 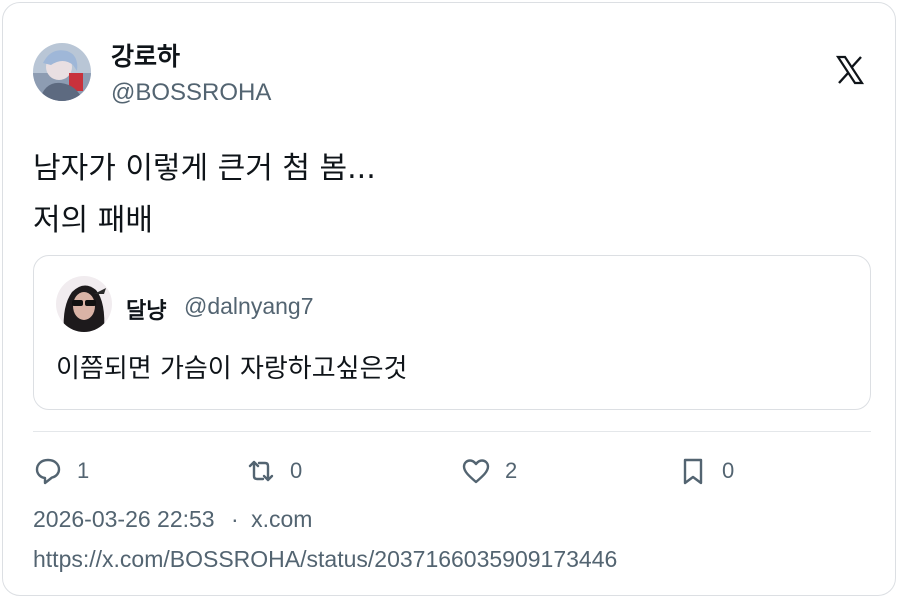 What do you see at coordinates (476, 471) in the screenshot?
I see `heart-icon` at bounding box center [476, 471].